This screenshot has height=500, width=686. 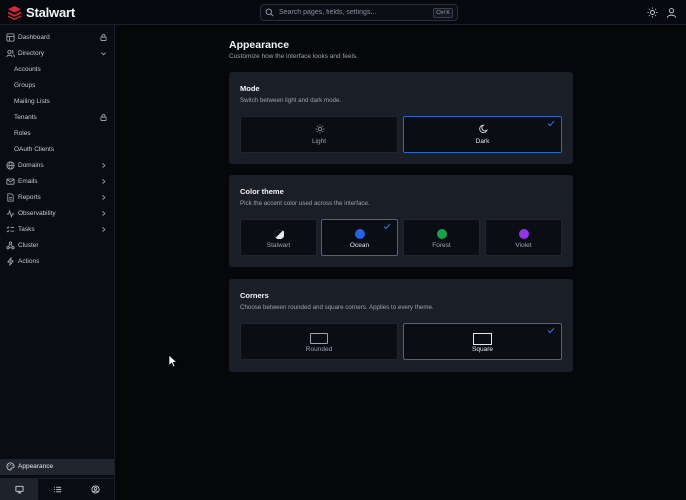 I want to click on sun-icon, so click(x=320, y=129).